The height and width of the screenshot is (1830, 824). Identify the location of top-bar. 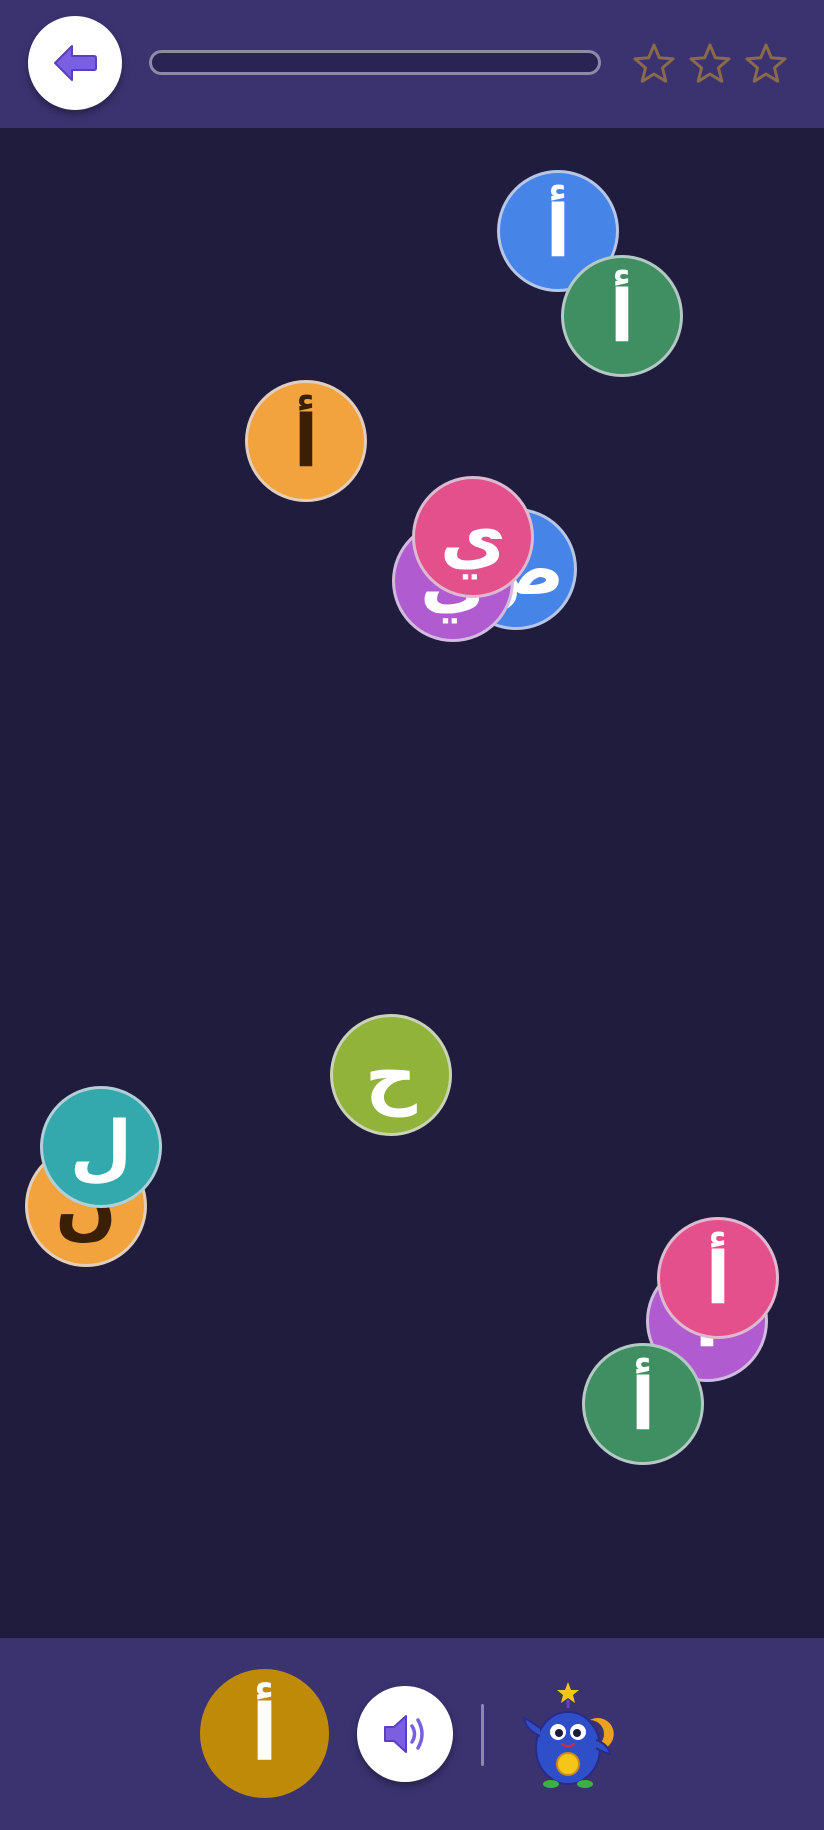
(412, 64).